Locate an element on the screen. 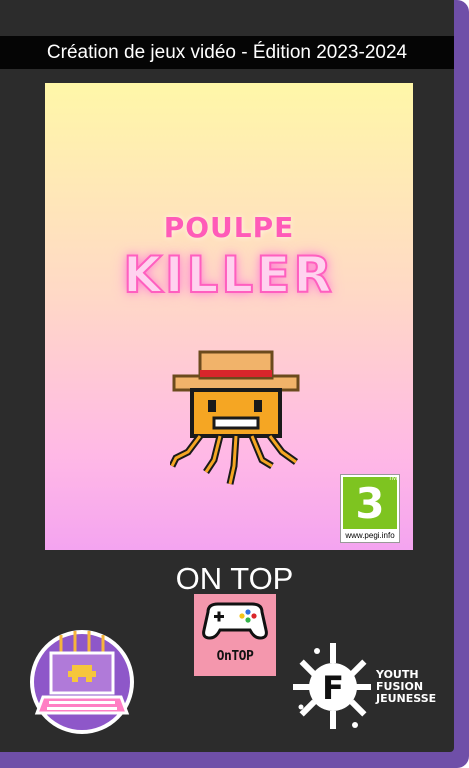 This screenshot has height=768, width=469. team-logo: OnTOP is located at coordinates (235, 635).